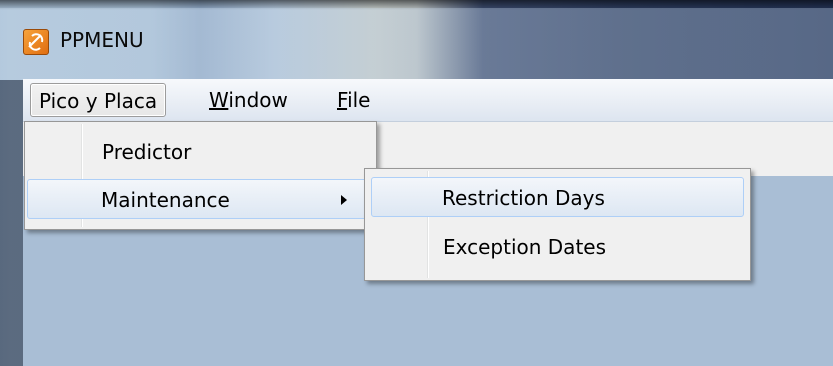 The image size is (833, 366). Describe the element at coordinates (344, 200) in the screenshot. I see `submenu-arrow-icon` at that location.